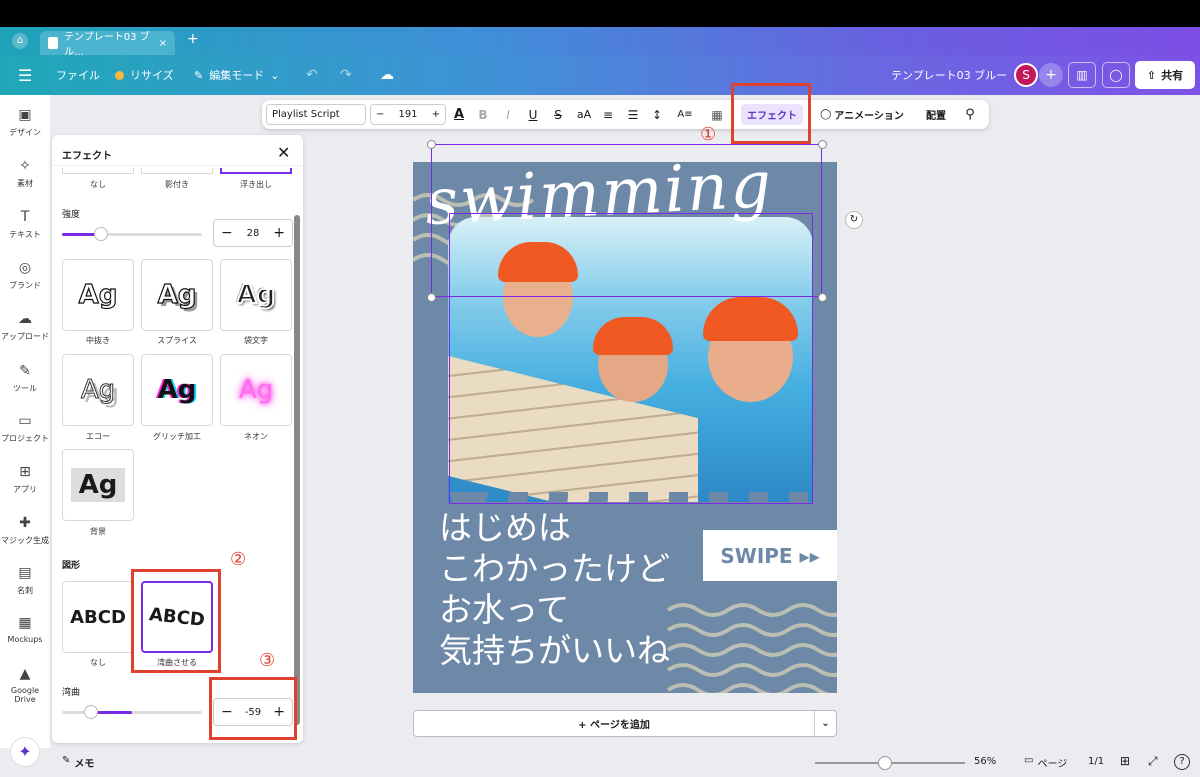 The image size is (1200, 777). I want to click on notes-button: ✎ メモ, so click(78, 762).